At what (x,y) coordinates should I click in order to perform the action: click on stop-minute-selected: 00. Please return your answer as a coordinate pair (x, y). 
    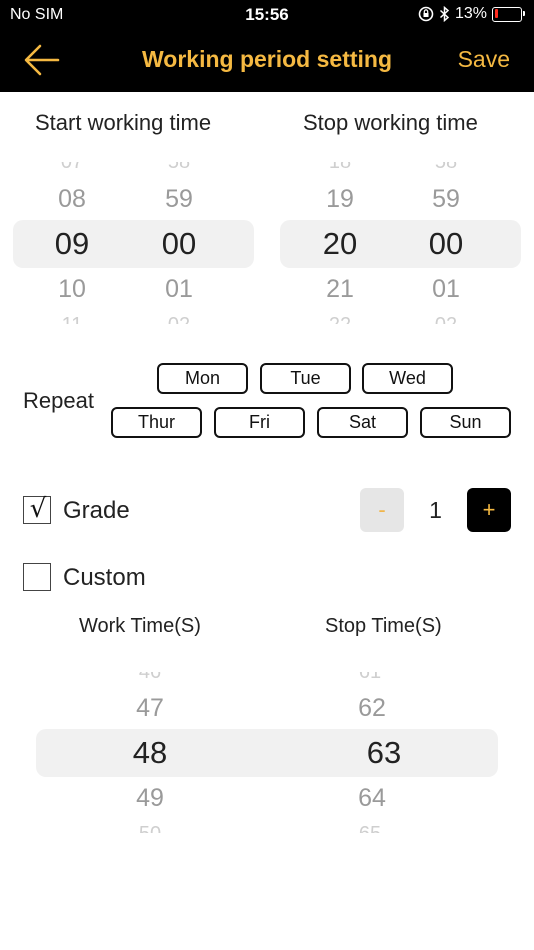
    Looking at the image, I should click on (446, 243).